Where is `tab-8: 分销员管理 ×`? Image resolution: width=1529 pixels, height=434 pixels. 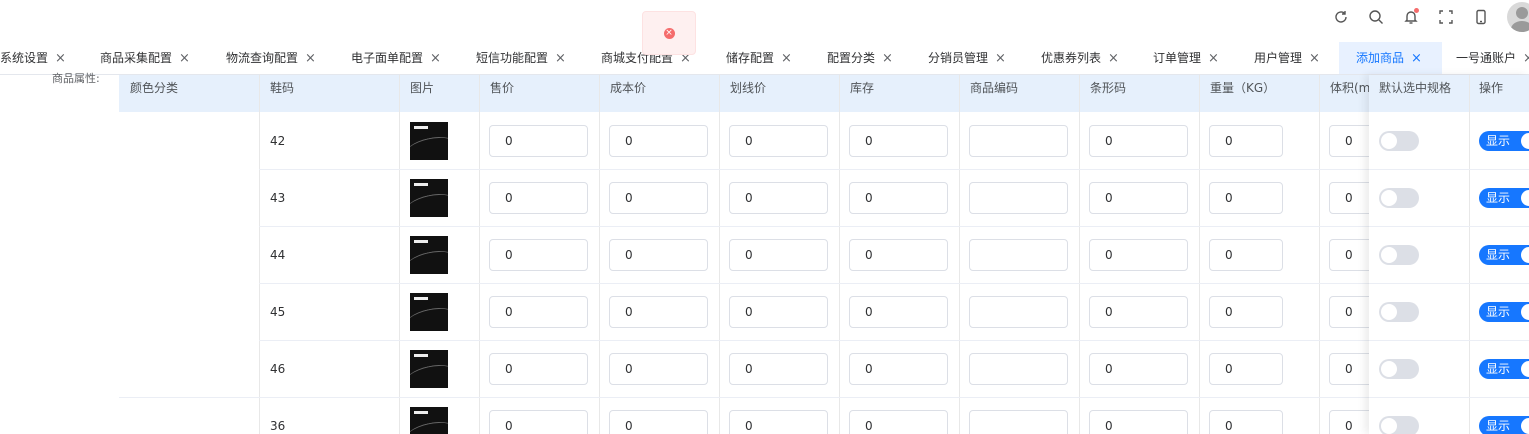 tab-8: 分销员管理 × is located at coordinates (973, 58).